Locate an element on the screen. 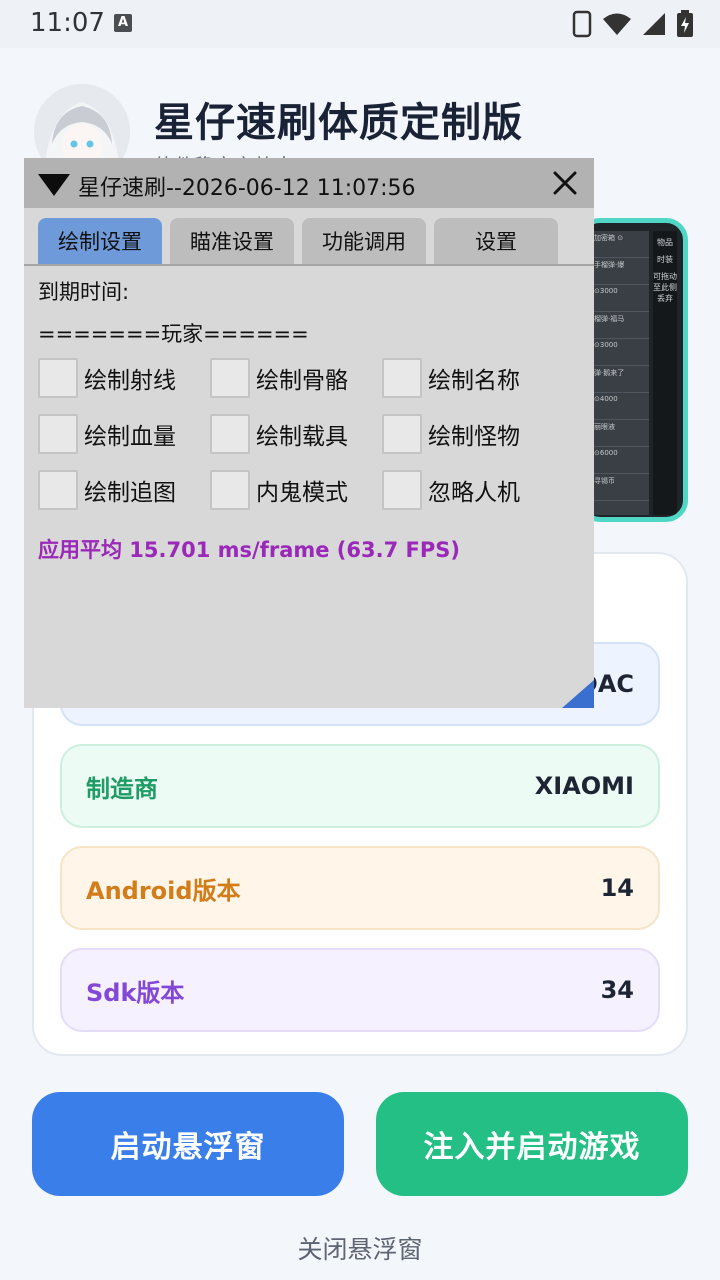 Image resolution: width=720 pixels, height=1280 pixels. checkbox-draw-ray: 绘制射线 is located at coordinates (107, 378).